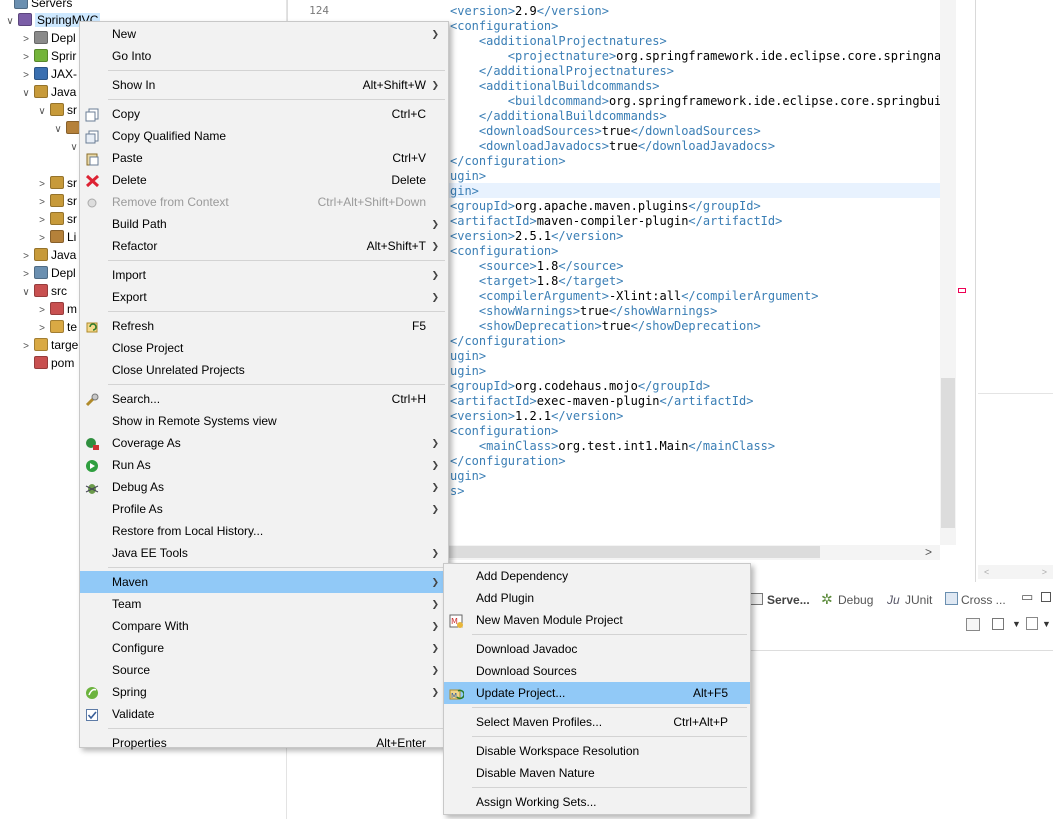 The image size is (1053, 819). I want to click on menu-item-profile-as: Profile As ❯, so click(264, 509).